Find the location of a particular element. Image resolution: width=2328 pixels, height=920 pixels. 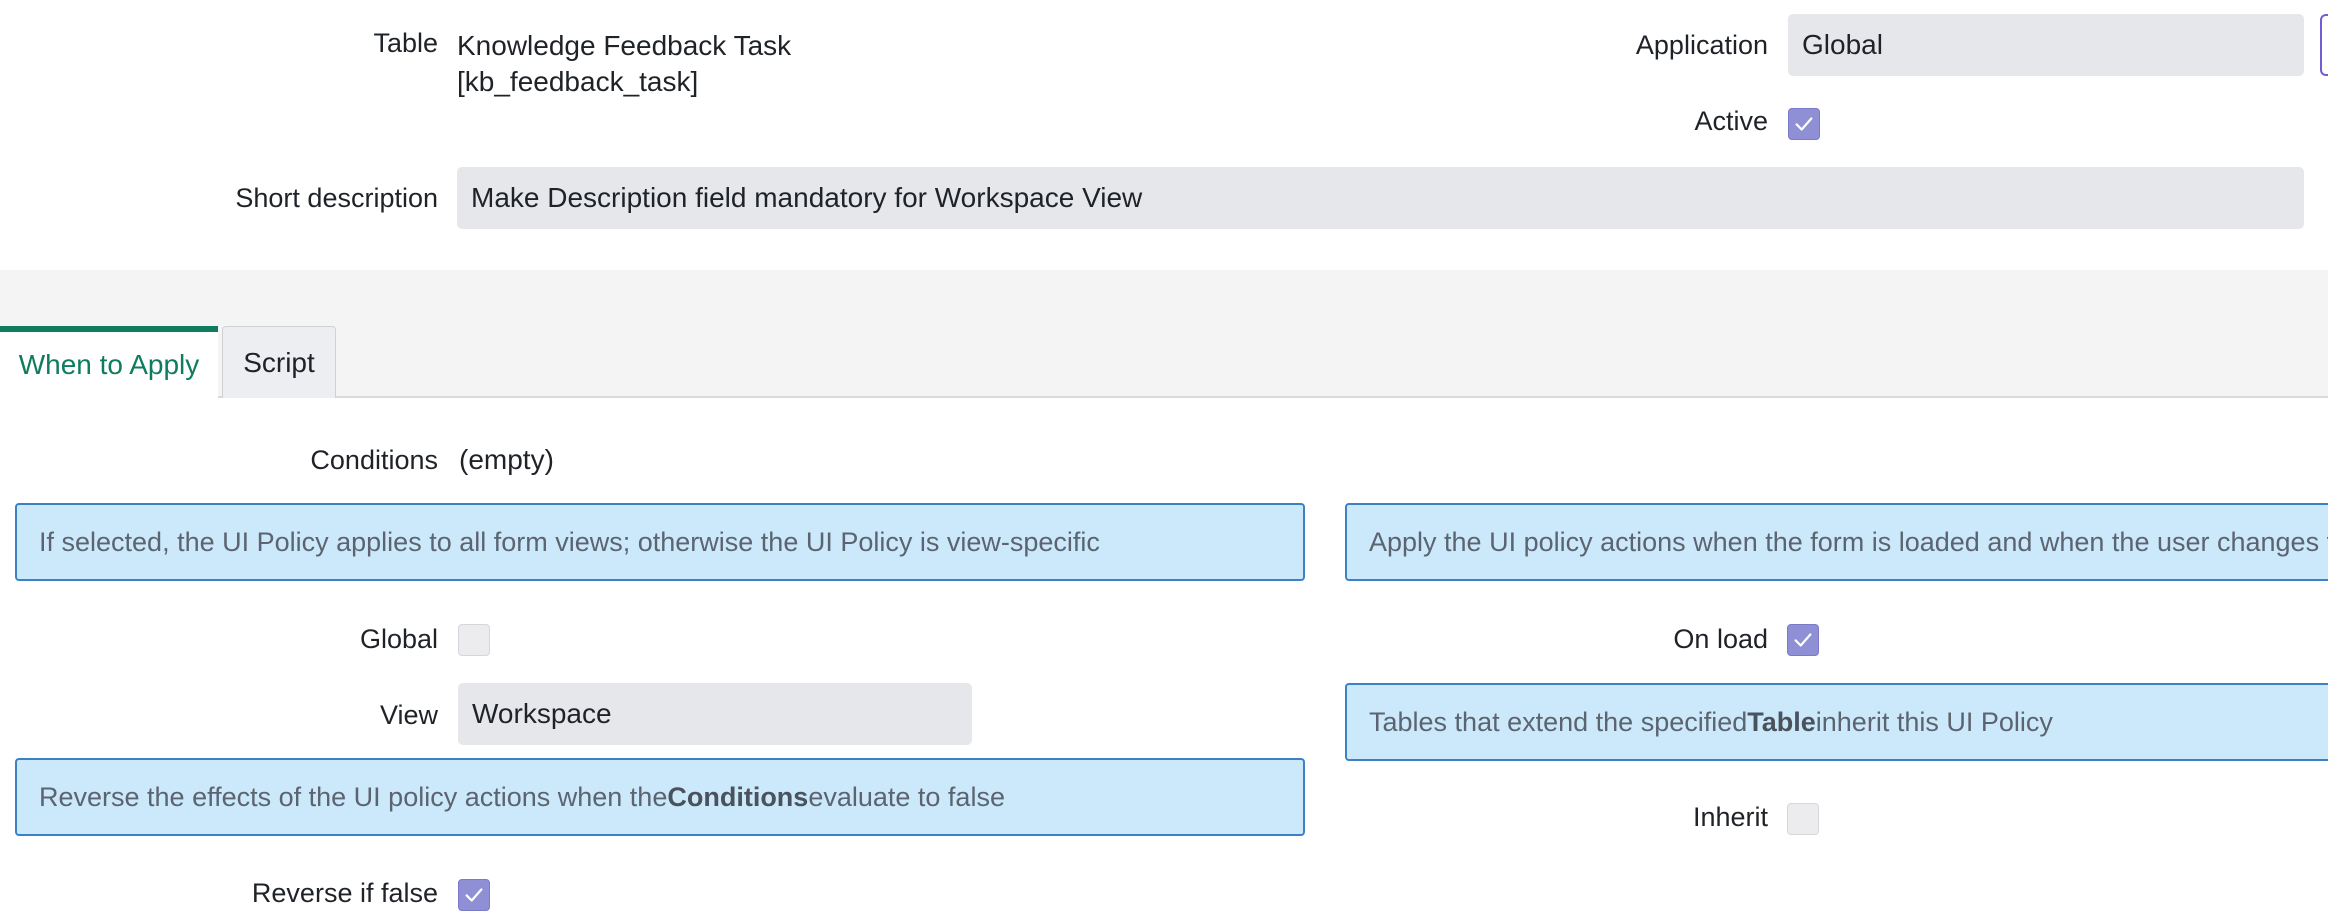

table-label: Table is located at coordinates (405, 43).